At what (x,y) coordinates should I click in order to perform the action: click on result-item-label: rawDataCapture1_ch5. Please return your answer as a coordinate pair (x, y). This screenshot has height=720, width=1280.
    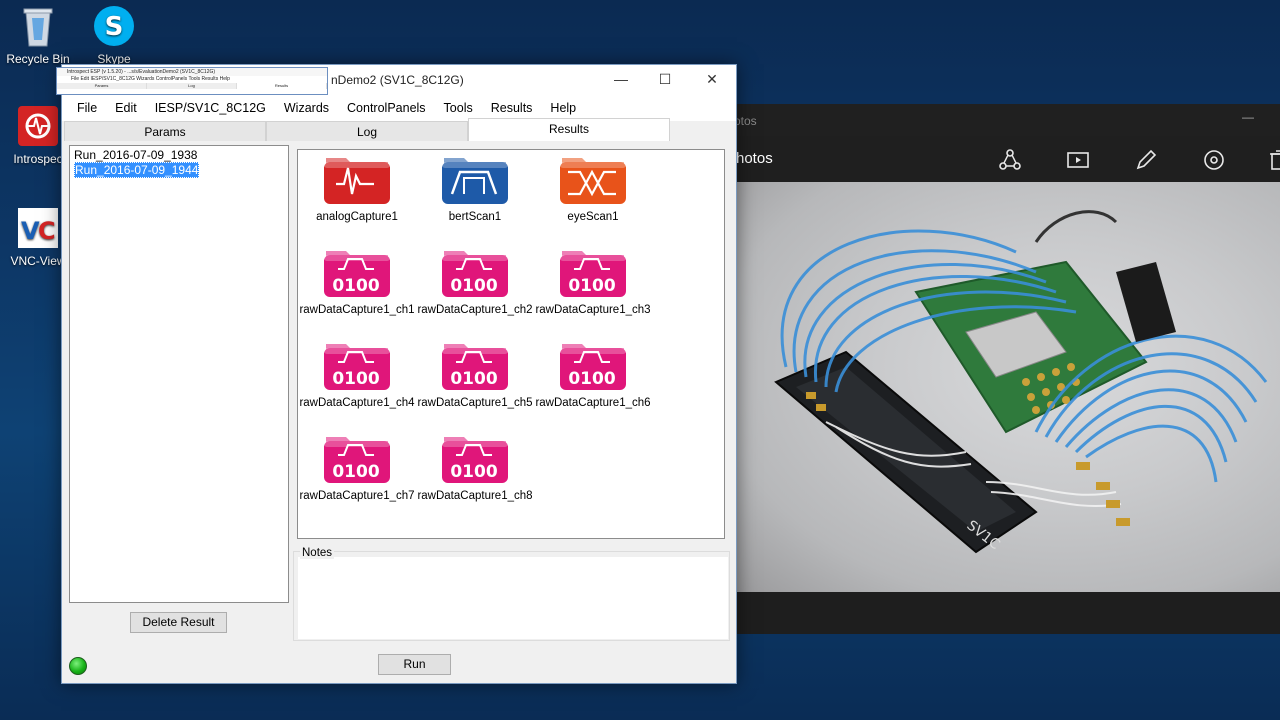
    Looking at the image, I should click on (475, 403).